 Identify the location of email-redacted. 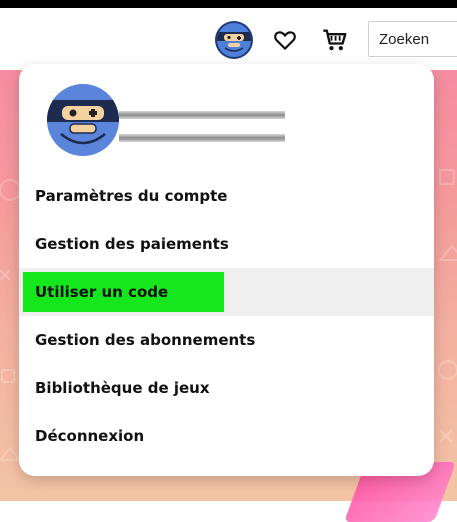
(202, 138).